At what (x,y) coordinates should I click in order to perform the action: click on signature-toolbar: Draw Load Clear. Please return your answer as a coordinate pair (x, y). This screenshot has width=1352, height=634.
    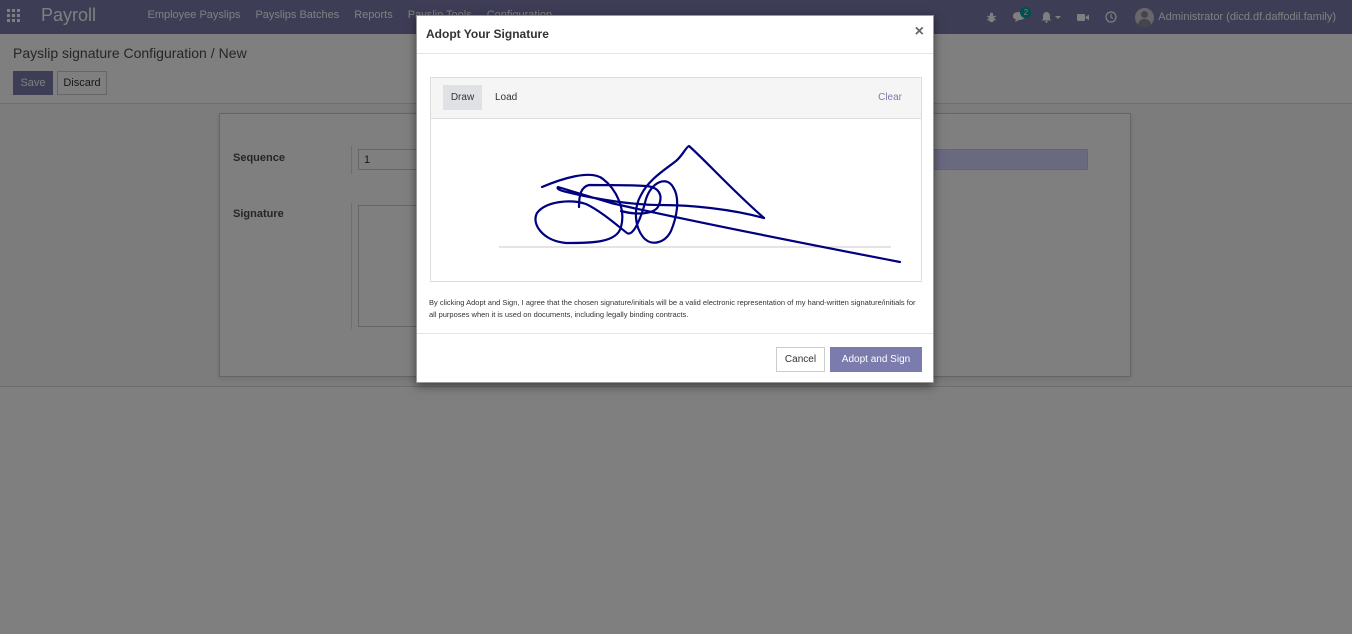
    Looking at the image, I should click on (676, 98).